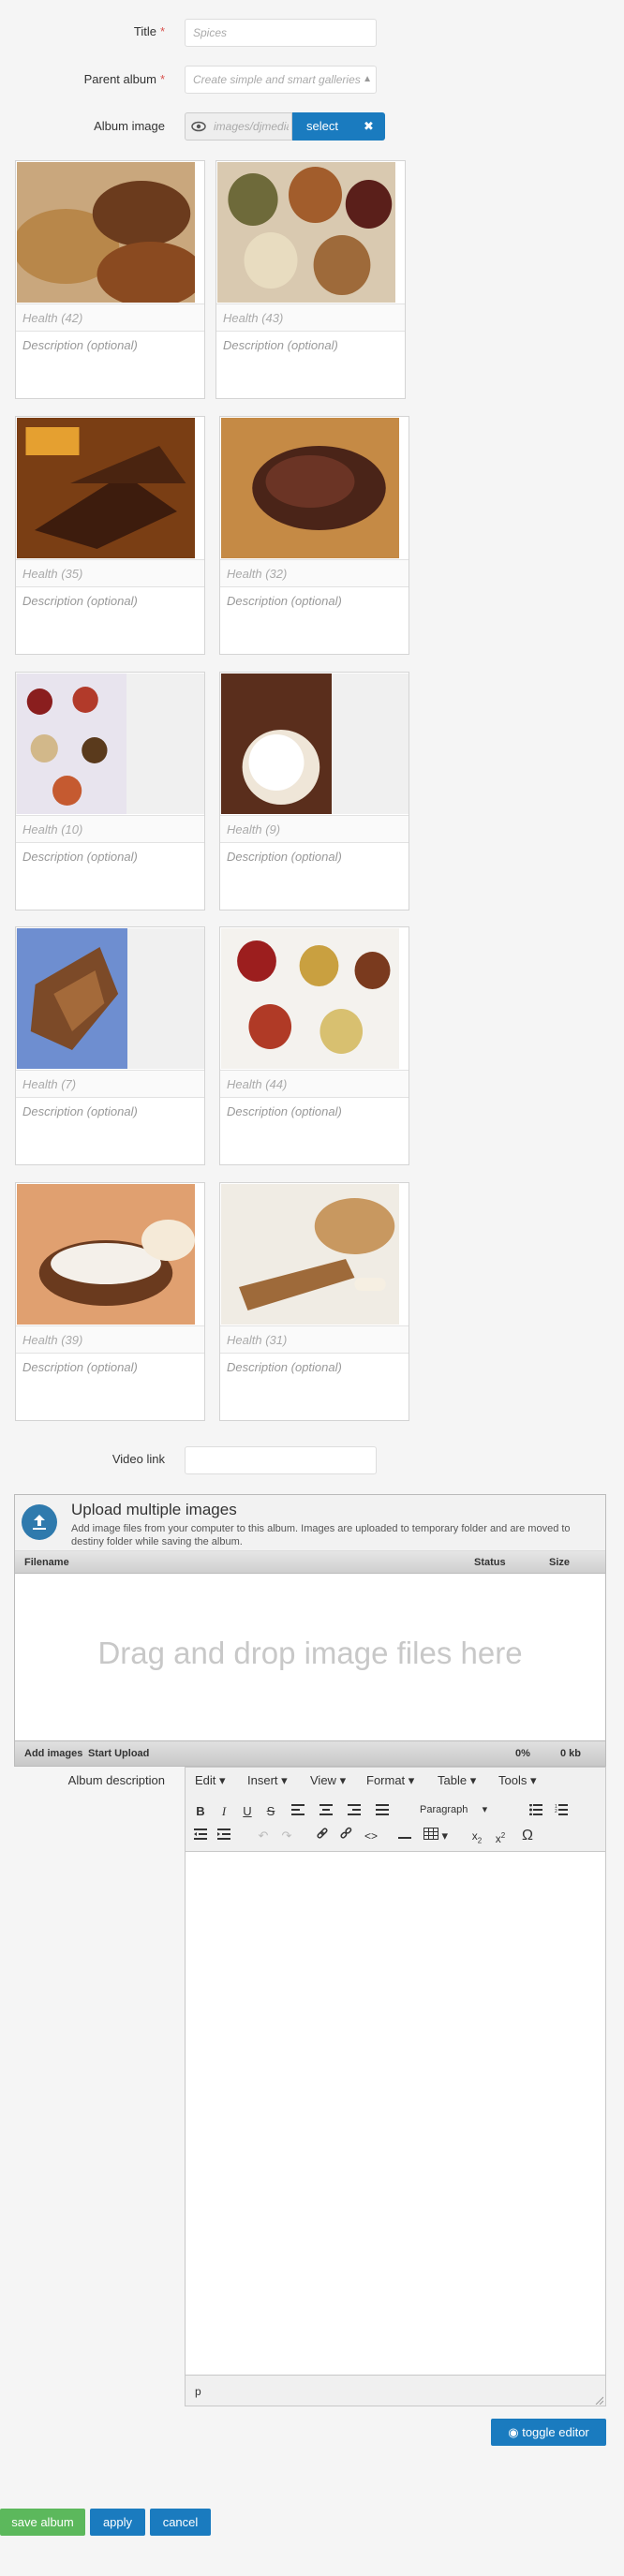 This screenshot has width=624, height=2576. What do you see at coordinates (500, 1836) in the screenshot?
I see `superscript-icon: x2` at bounding box center [500, 1836].